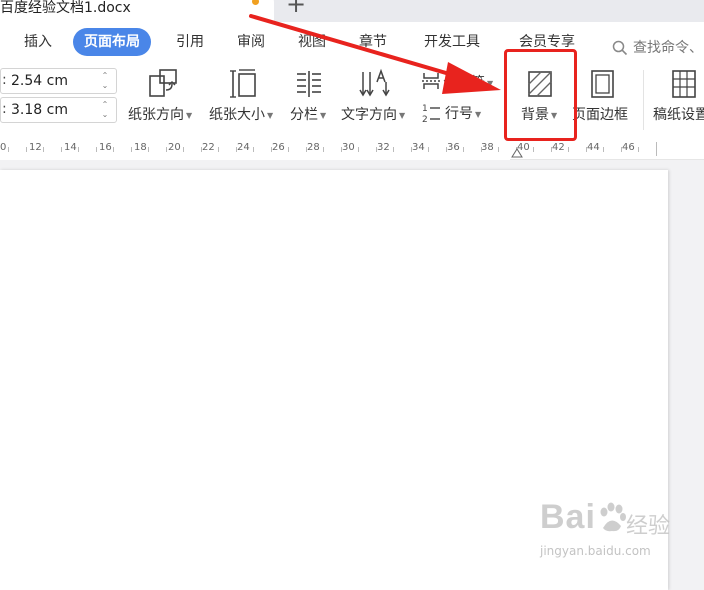 This screenshot has height=590, width=704. Describe the element at coordinates (373, 42) in the screenshot. I see `tab-chapters: 章节` at that location.